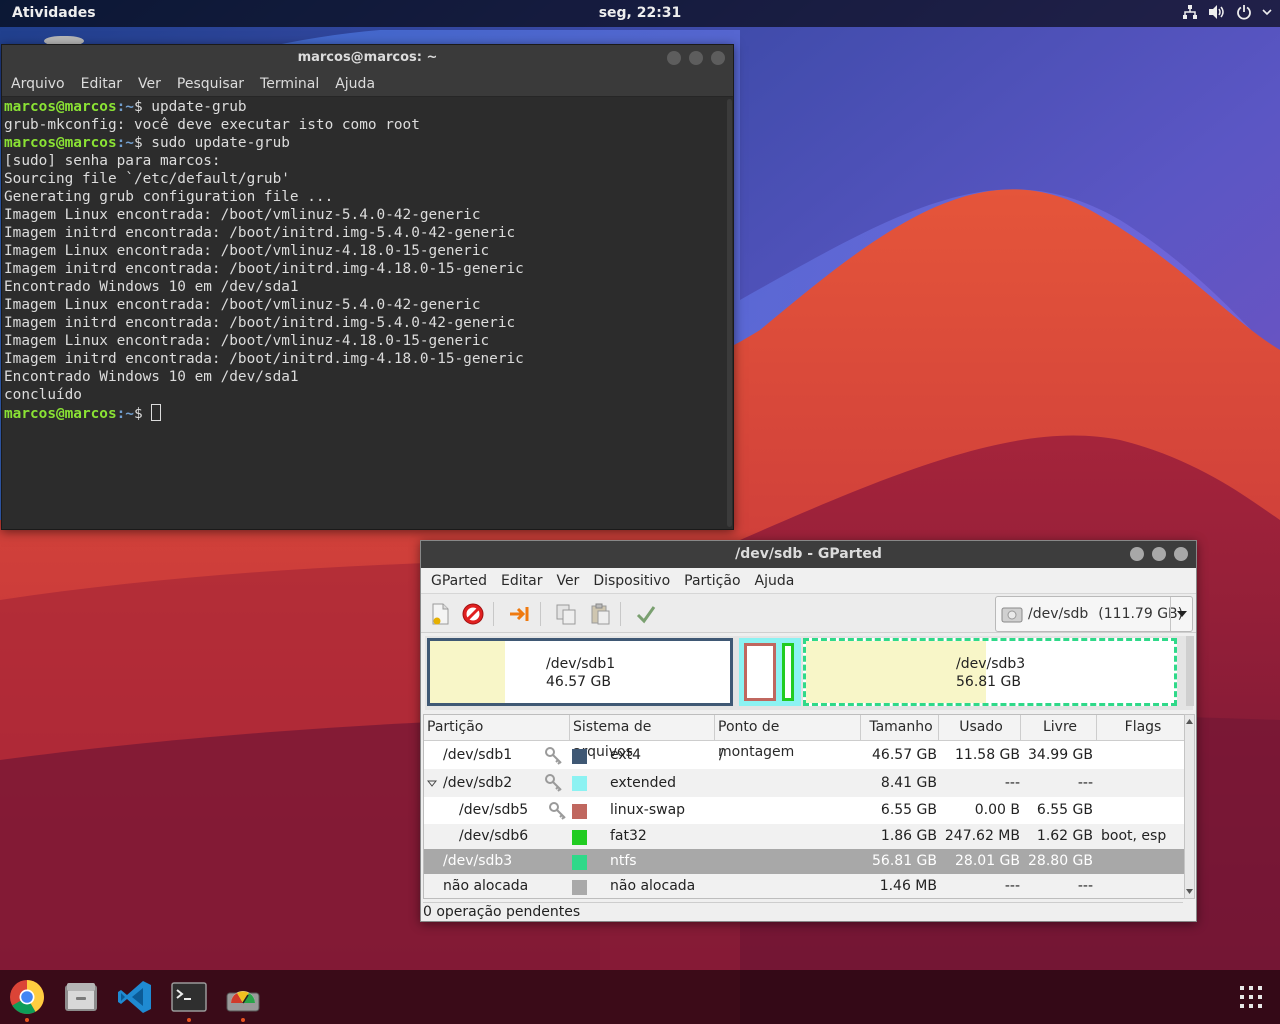 Image resolution: width=1280 pixels, height=1024 pixels. Describe the element at coordinates (990, 672) in the screenshot. I see `partition-graphic-sdb3: /dev/sdb3 56.81 GB` at that location.